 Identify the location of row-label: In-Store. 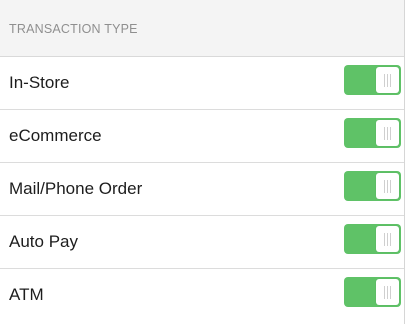
(39, 82).